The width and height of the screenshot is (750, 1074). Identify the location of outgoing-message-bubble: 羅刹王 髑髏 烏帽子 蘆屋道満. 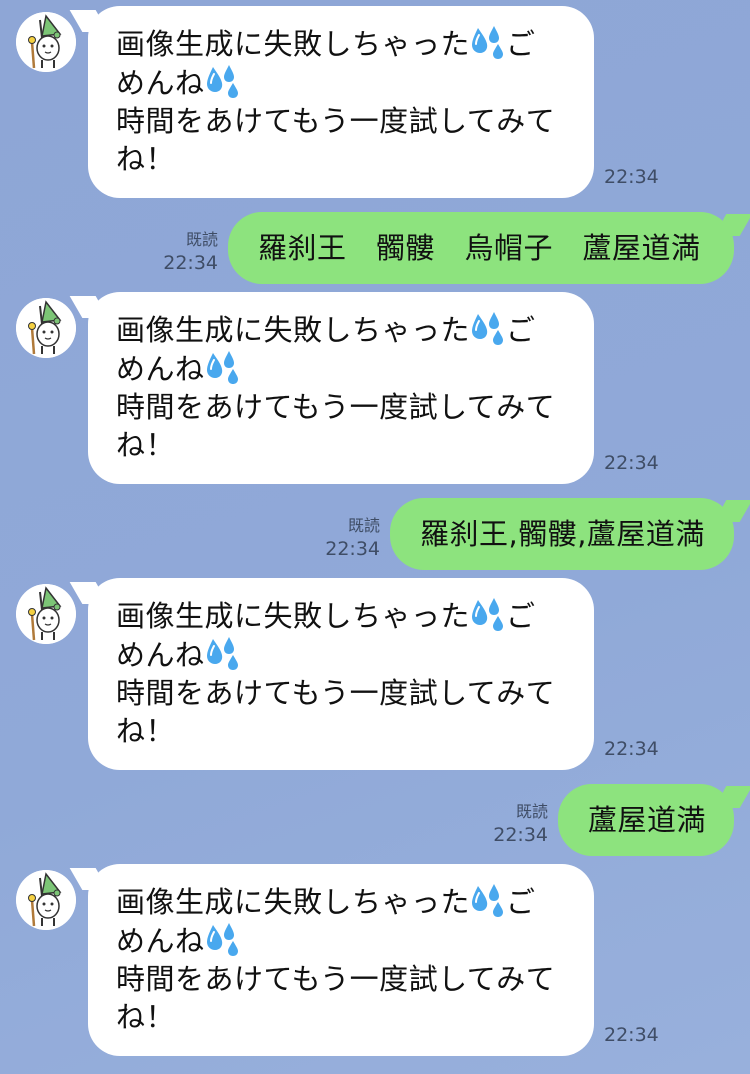
(481, 248).